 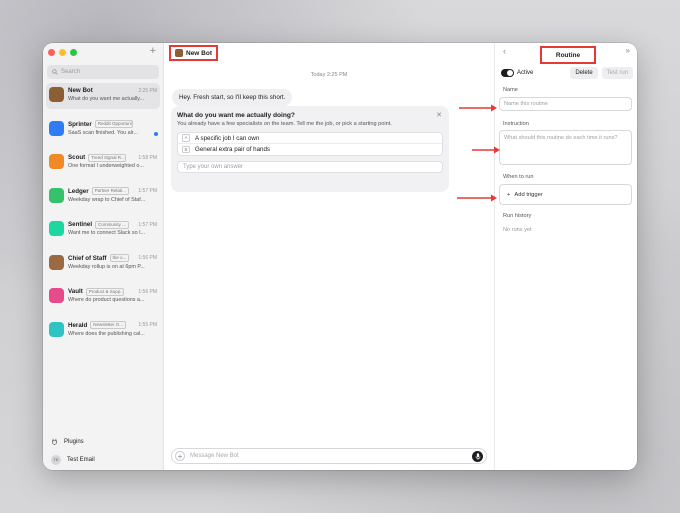 I want to click on delete-button: Delete, so click(x=584, y=72).